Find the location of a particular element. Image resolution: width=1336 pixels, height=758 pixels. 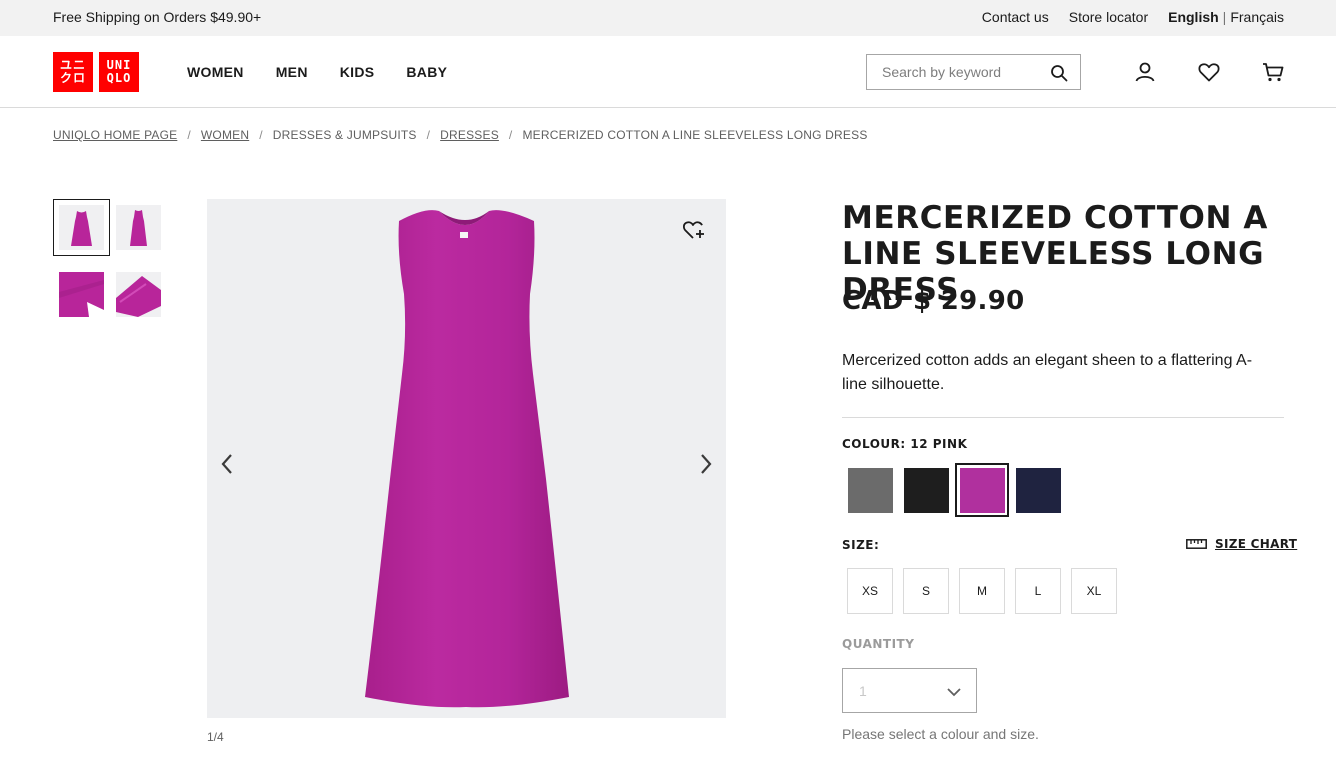

store-locator-link: Store locator is located at coordinates (1108, 17).